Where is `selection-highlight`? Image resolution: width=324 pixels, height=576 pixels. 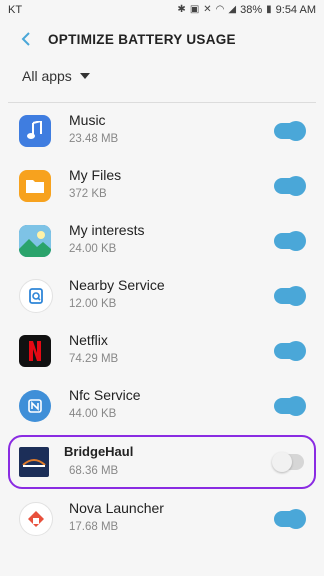
selection-highlight is located at coordinates (162, 462).